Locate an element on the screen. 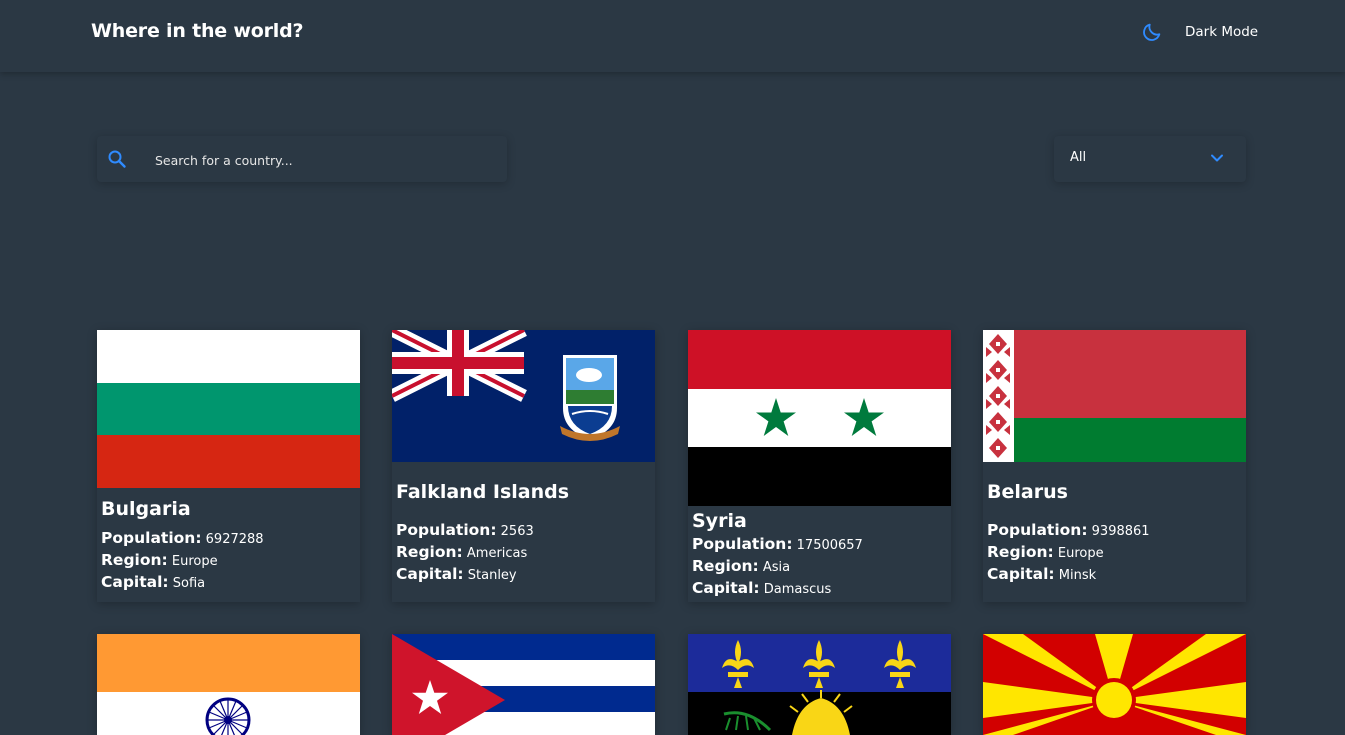 The image size is (1345, 735). header: Where in the world? Dark Mode is located at coordinates (672, 36).